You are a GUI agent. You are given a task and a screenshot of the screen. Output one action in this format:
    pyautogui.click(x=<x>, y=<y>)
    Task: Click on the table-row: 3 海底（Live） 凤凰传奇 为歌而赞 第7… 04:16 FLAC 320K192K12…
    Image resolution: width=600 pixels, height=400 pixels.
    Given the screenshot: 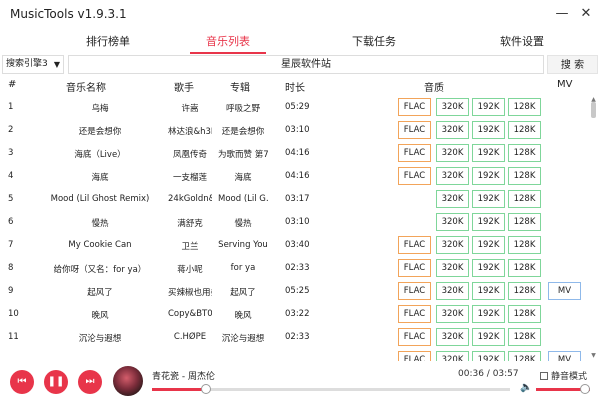 What is the action you would take?
    pyautogui.click(x=300, y=153)
    